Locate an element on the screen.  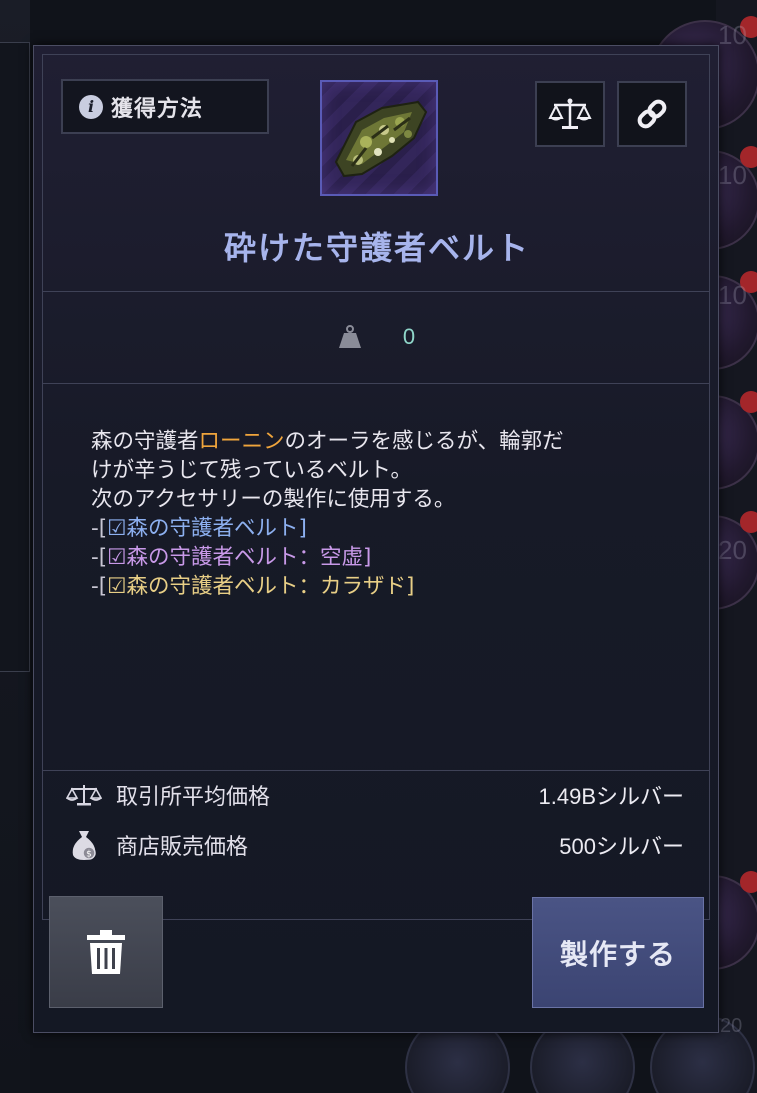
link-icon is located at coordinates (652, 114).